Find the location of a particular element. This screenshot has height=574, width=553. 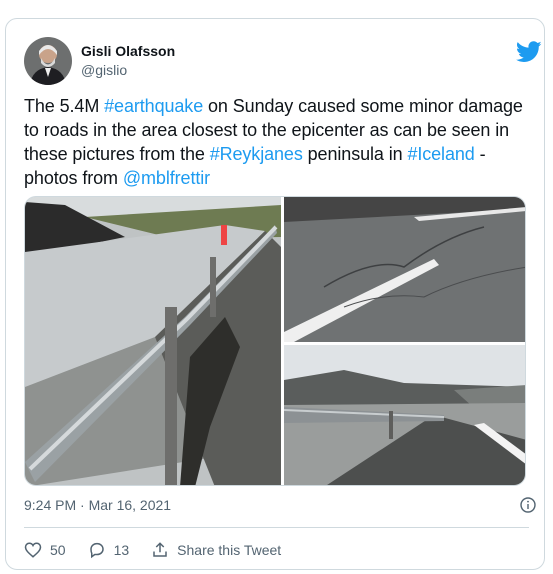

reply-count: 13 is located at coordinates (121, 550).